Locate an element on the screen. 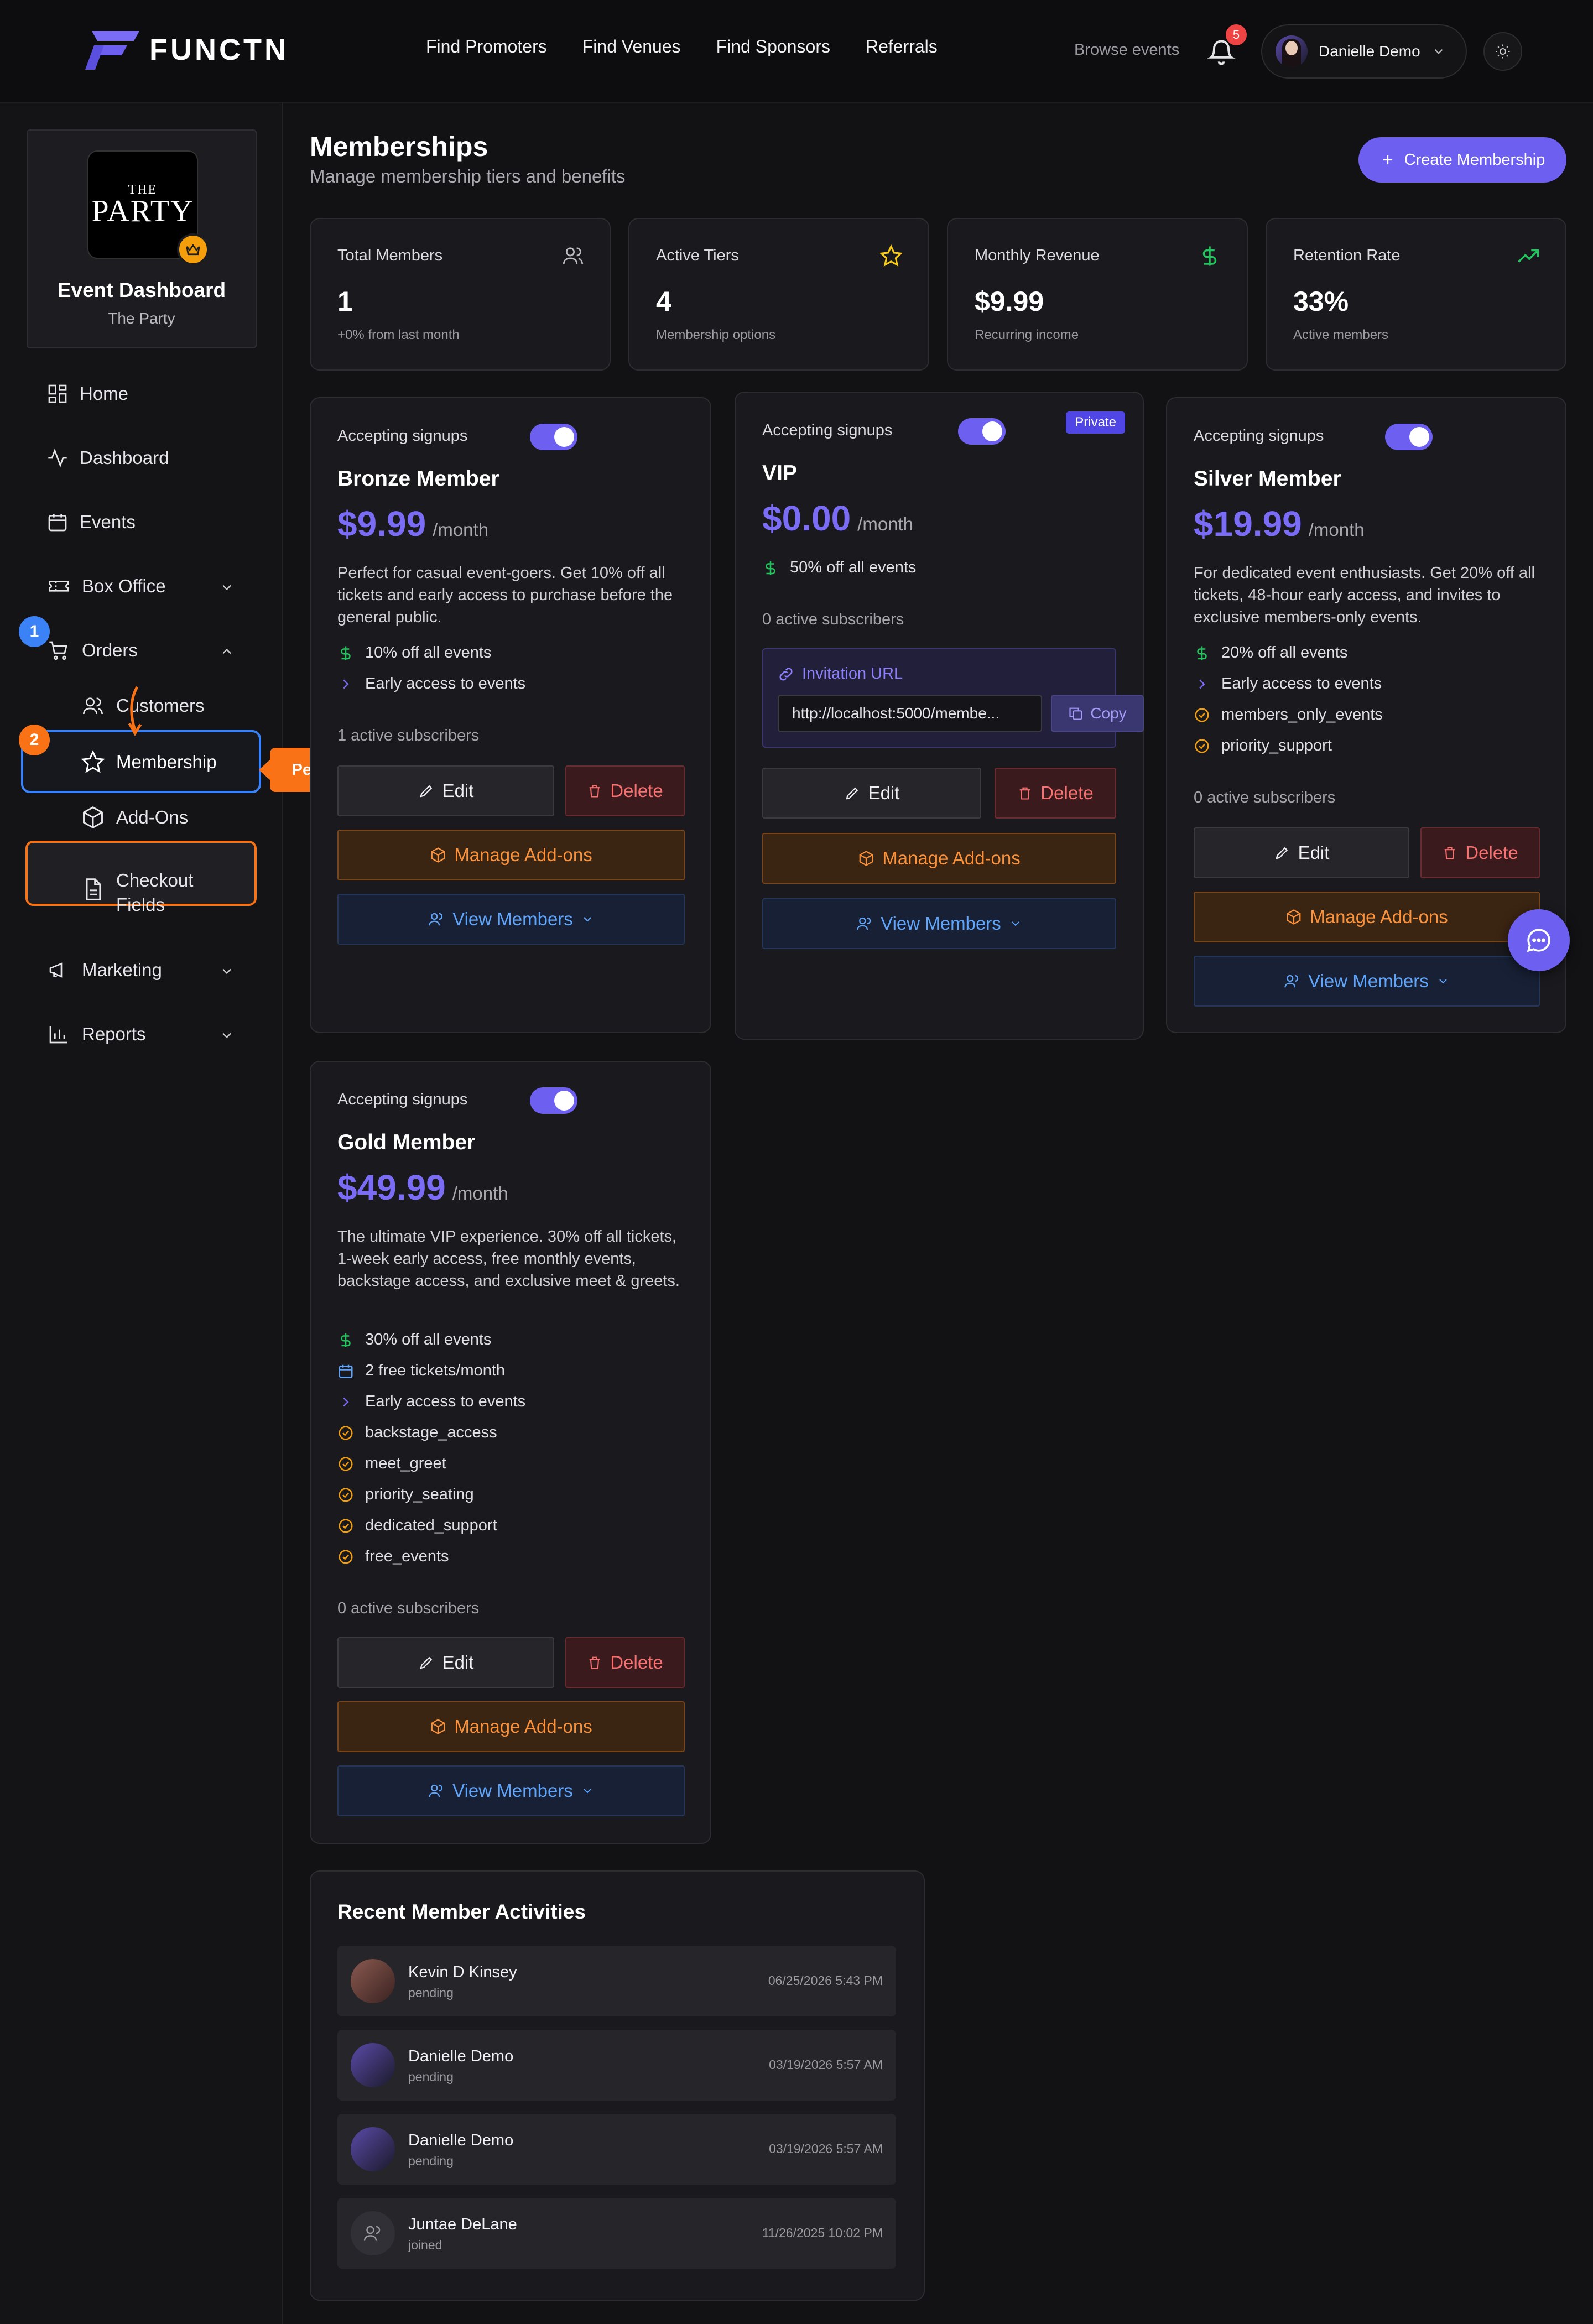 This screenshot has width=1593, height=2324. chevron-right-icon is located at coordinates (346, 1402).